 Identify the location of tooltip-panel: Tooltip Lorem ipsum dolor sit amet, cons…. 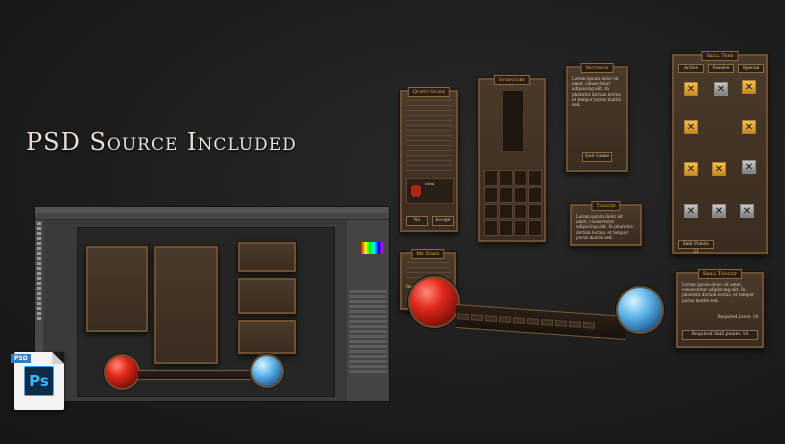
(606, 223).